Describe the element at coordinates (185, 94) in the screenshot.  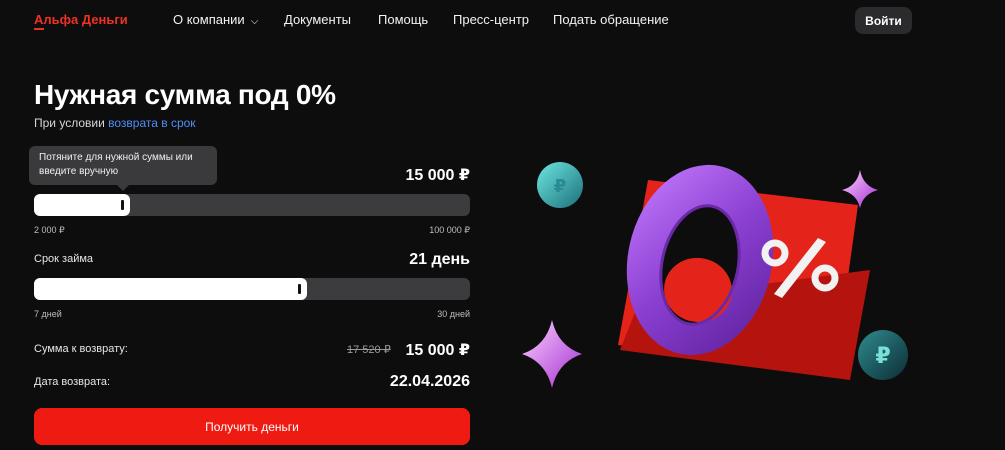
I see `page-title: Нужная сумма под 0%` at that location.